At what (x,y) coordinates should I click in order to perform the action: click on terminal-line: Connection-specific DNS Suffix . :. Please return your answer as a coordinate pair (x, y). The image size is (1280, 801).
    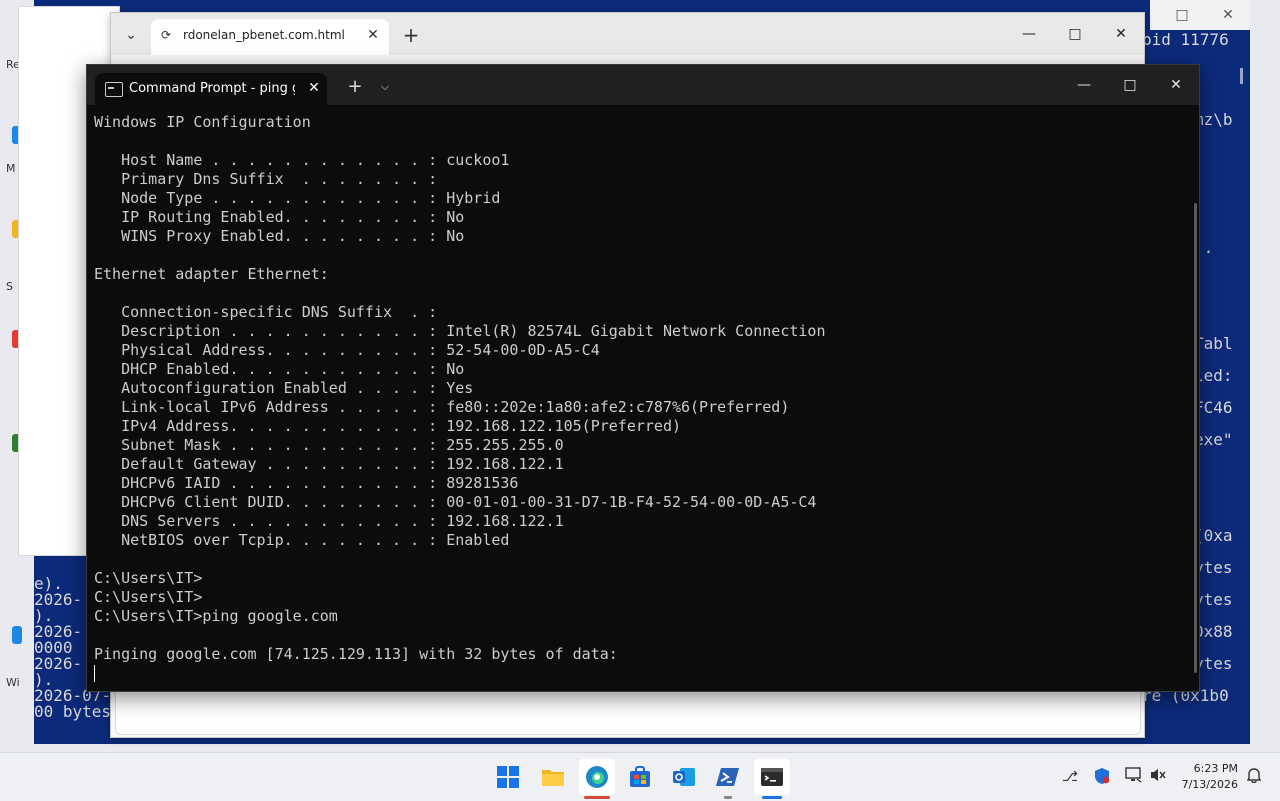
    Looking at the image, I should click on (266, 312).